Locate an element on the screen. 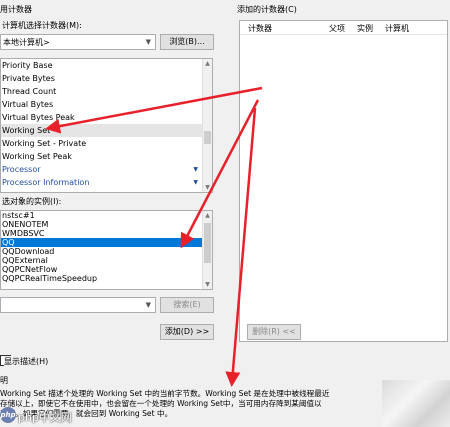 This screenshot has height=427, width=450. arrow-to-working-set is located at coordinates (154, 110).